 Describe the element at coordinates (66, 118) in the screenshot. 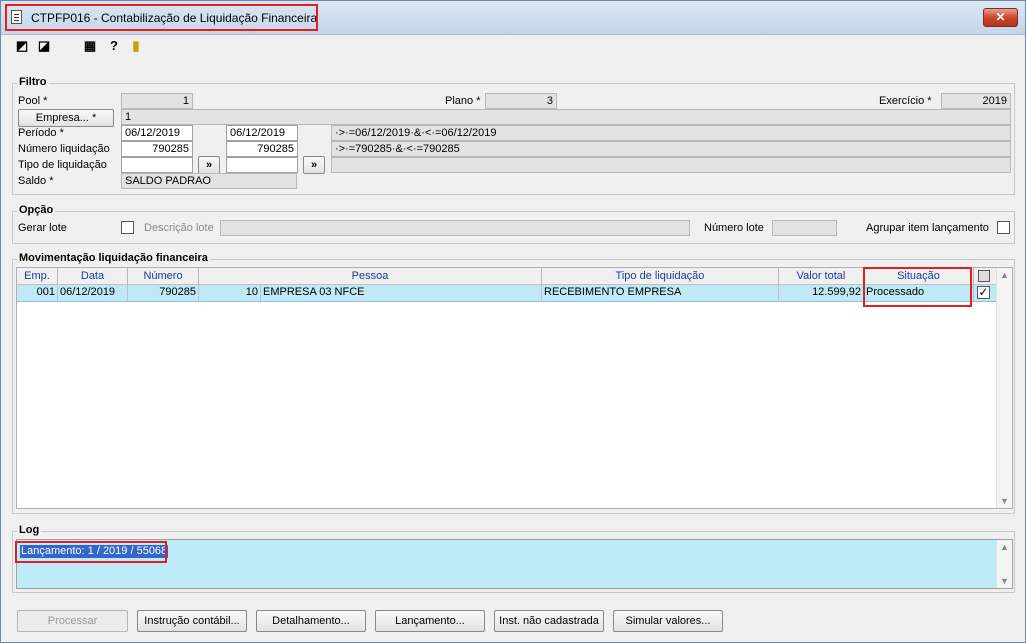

I see `empresa-button: Empresa... *` at that location.